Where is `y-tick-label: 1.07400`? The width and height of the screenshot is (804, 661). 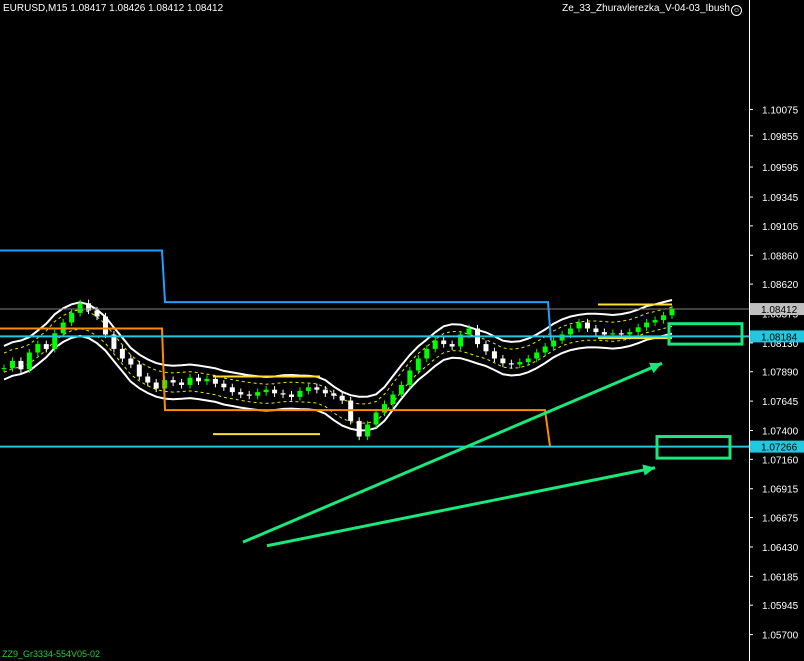
y-tick-label: 1.07400 is located at coordinates (780, 432).